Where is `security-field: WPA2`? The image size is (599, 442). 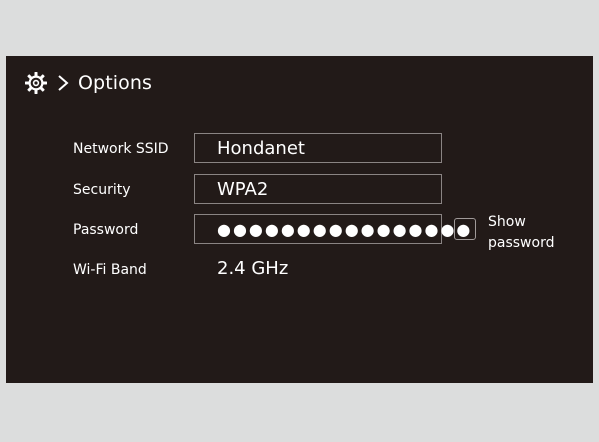
security-field: WPA2 is located at coordinates (318, 189).